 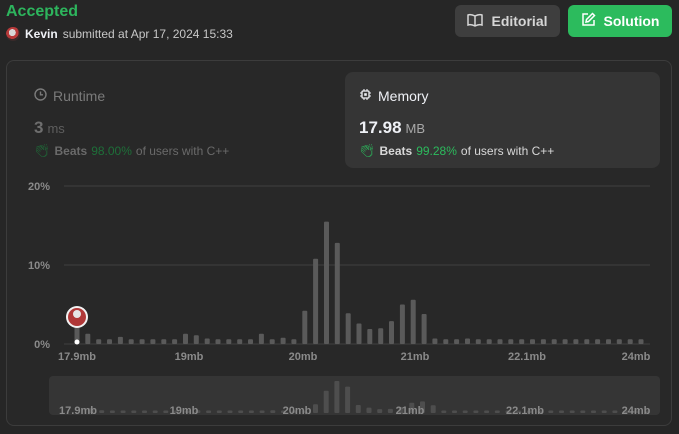 What do you see at coordinates (588, 21) in the screenshot?
I see `edit-icon` at bounding box center [588, 21].